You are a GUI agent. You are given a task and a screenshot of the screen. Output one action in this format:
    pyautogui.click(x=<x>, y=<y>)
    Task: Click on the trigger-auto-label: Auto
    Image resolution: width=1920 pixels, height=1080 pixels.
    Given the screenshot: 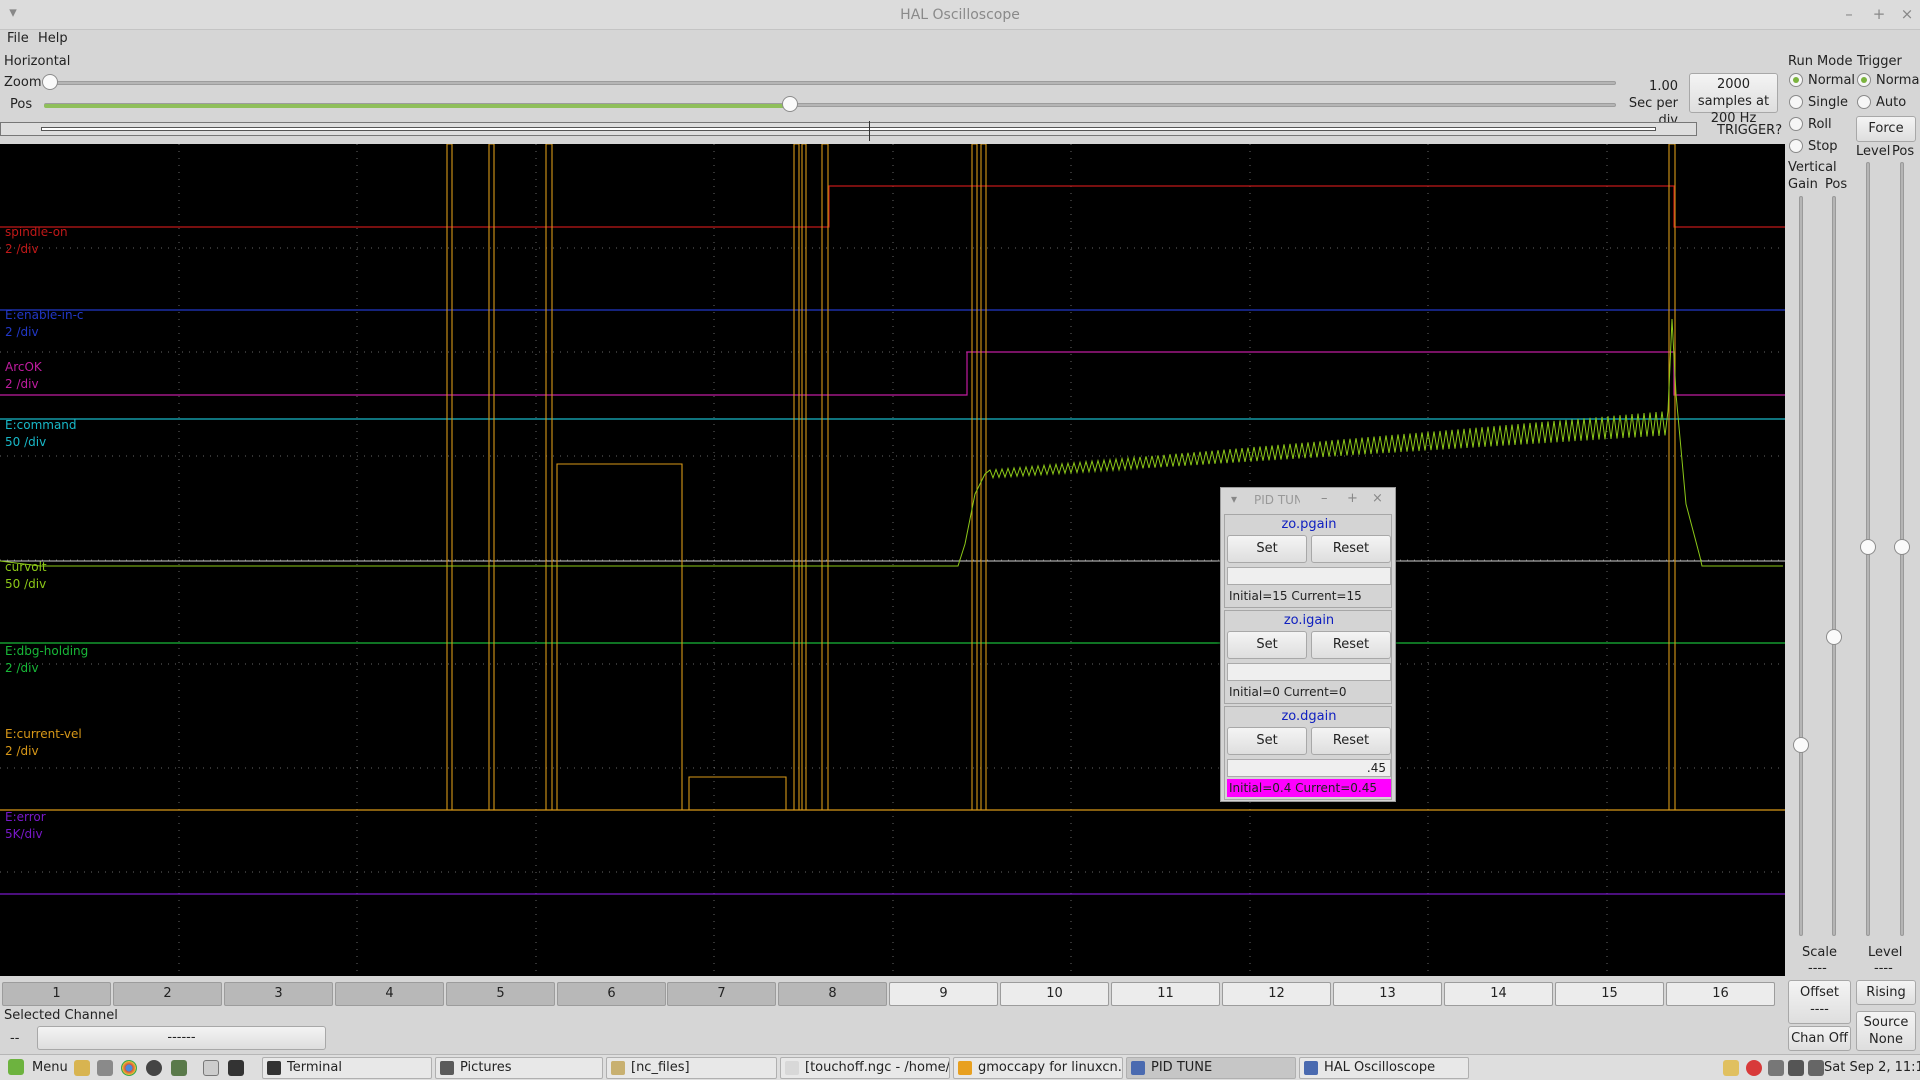 What is the action you would take?
    pyautogui.click(x=1891, y=102)
    